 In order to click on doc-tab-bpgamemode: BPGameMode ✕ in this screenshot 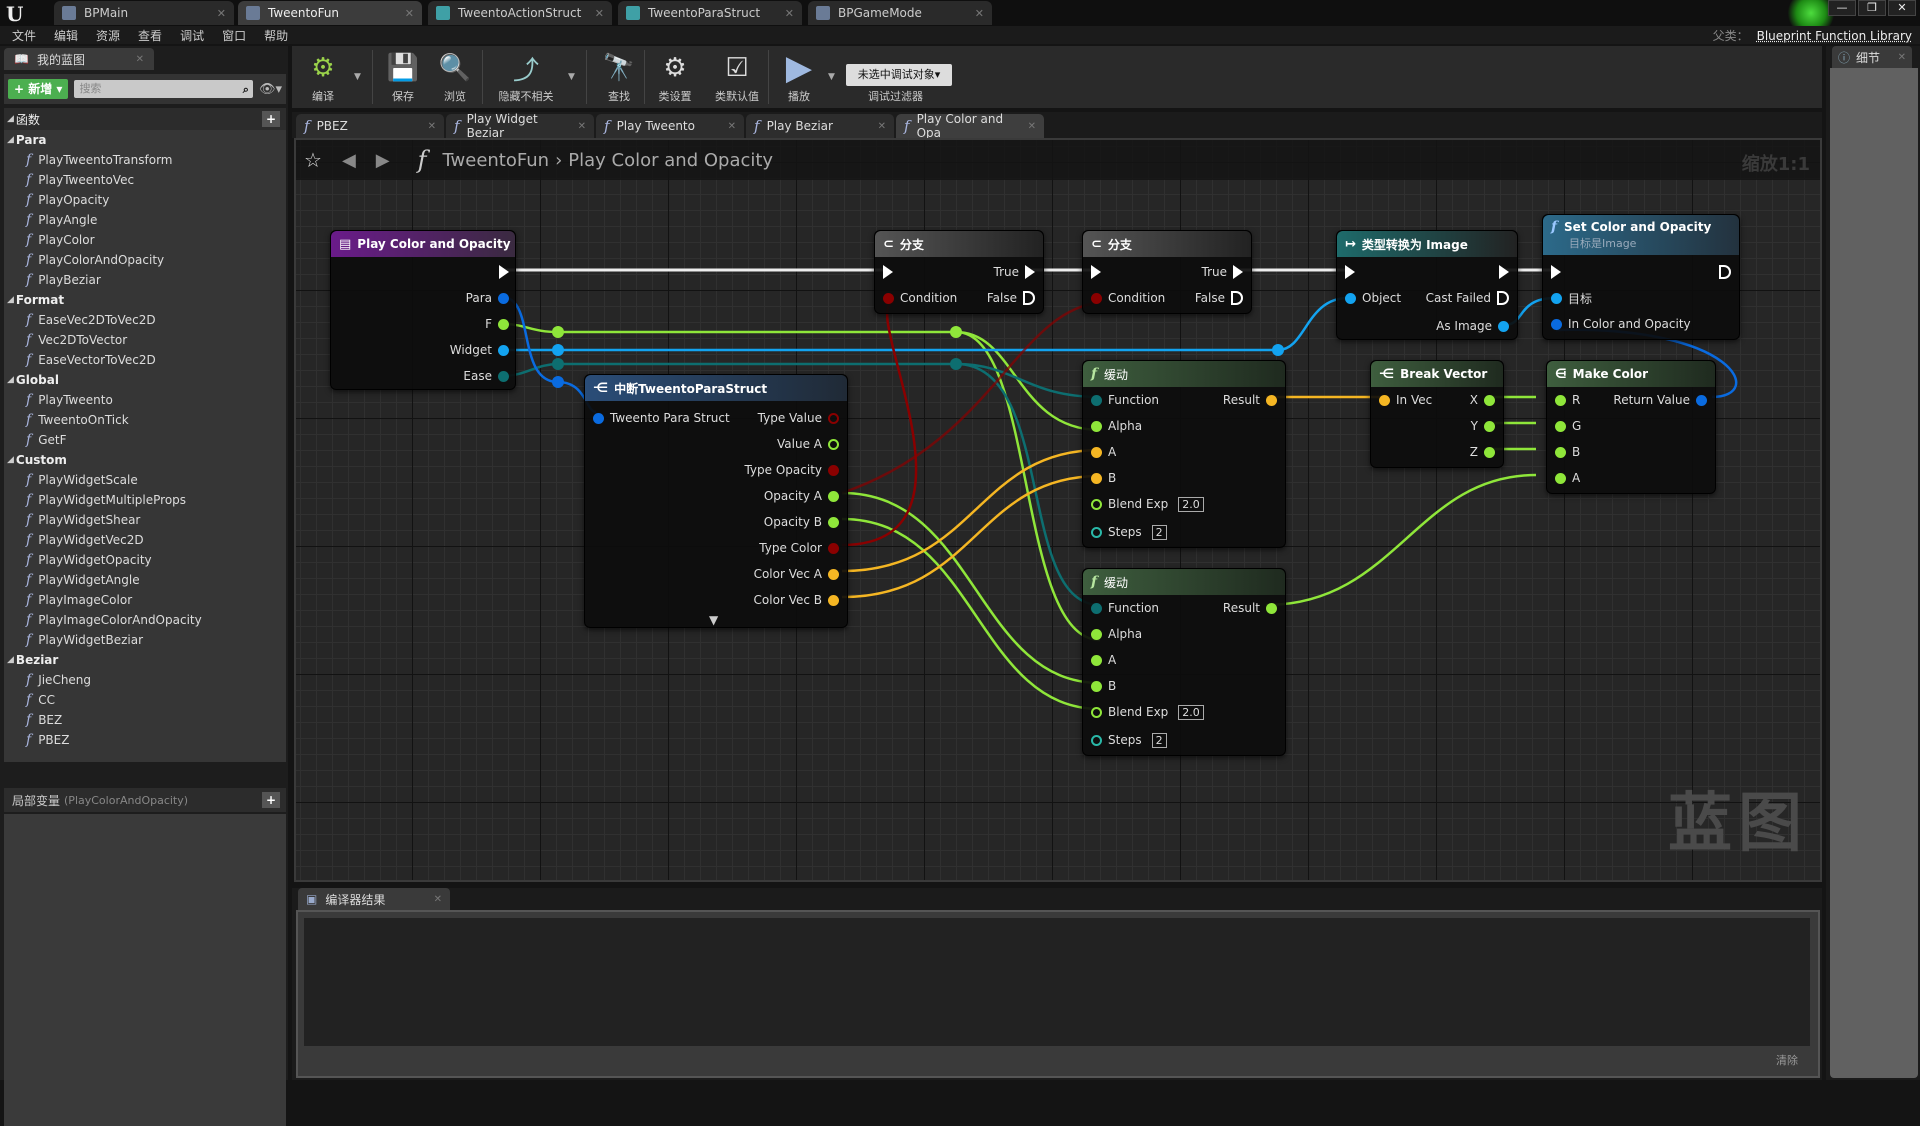, I will do `click(900, 13)`.